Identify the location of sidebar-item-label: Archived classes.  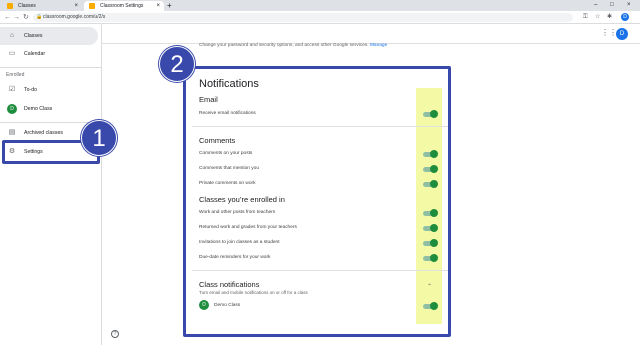
(43, 133).